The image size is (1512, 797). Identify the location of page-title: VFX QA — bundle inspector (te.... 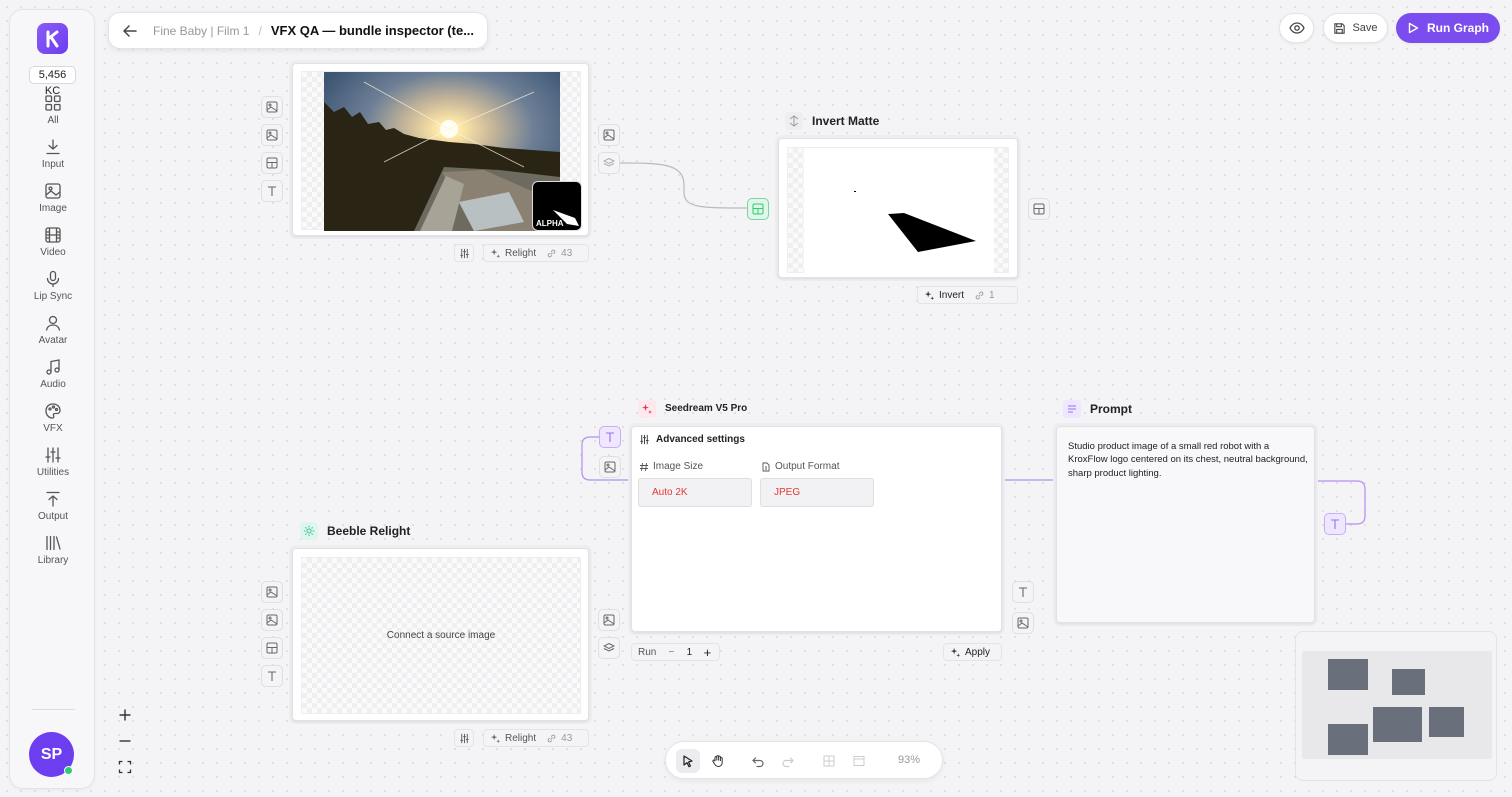
(372, 30).